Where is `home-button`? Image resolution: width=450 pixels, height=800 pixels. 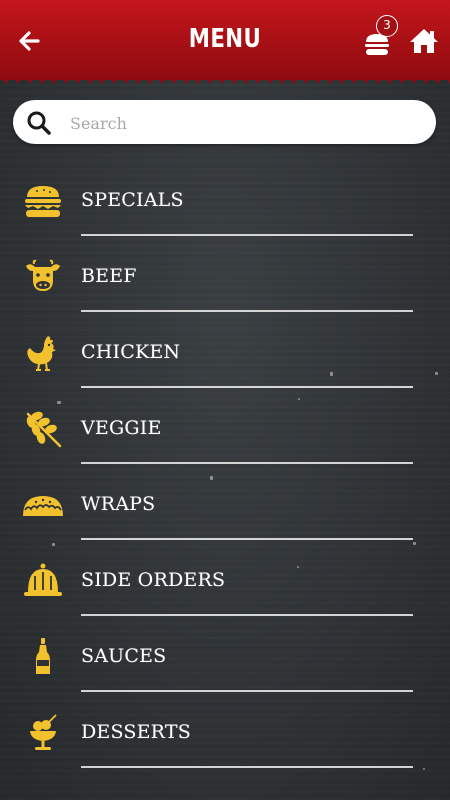 home-button is located at coordinates (424, 41).